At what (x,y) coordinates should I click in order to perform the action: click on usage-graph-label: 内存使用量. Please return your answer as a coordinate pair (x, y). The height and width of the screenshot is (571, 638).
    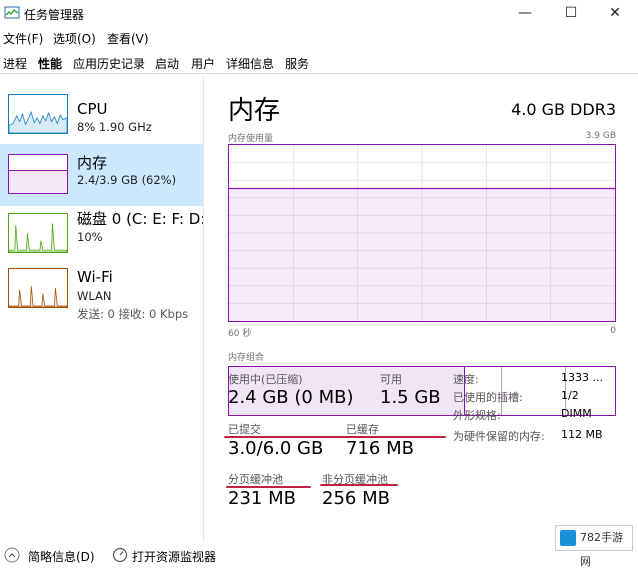
    Looking at the image, I should click on (251, 139).